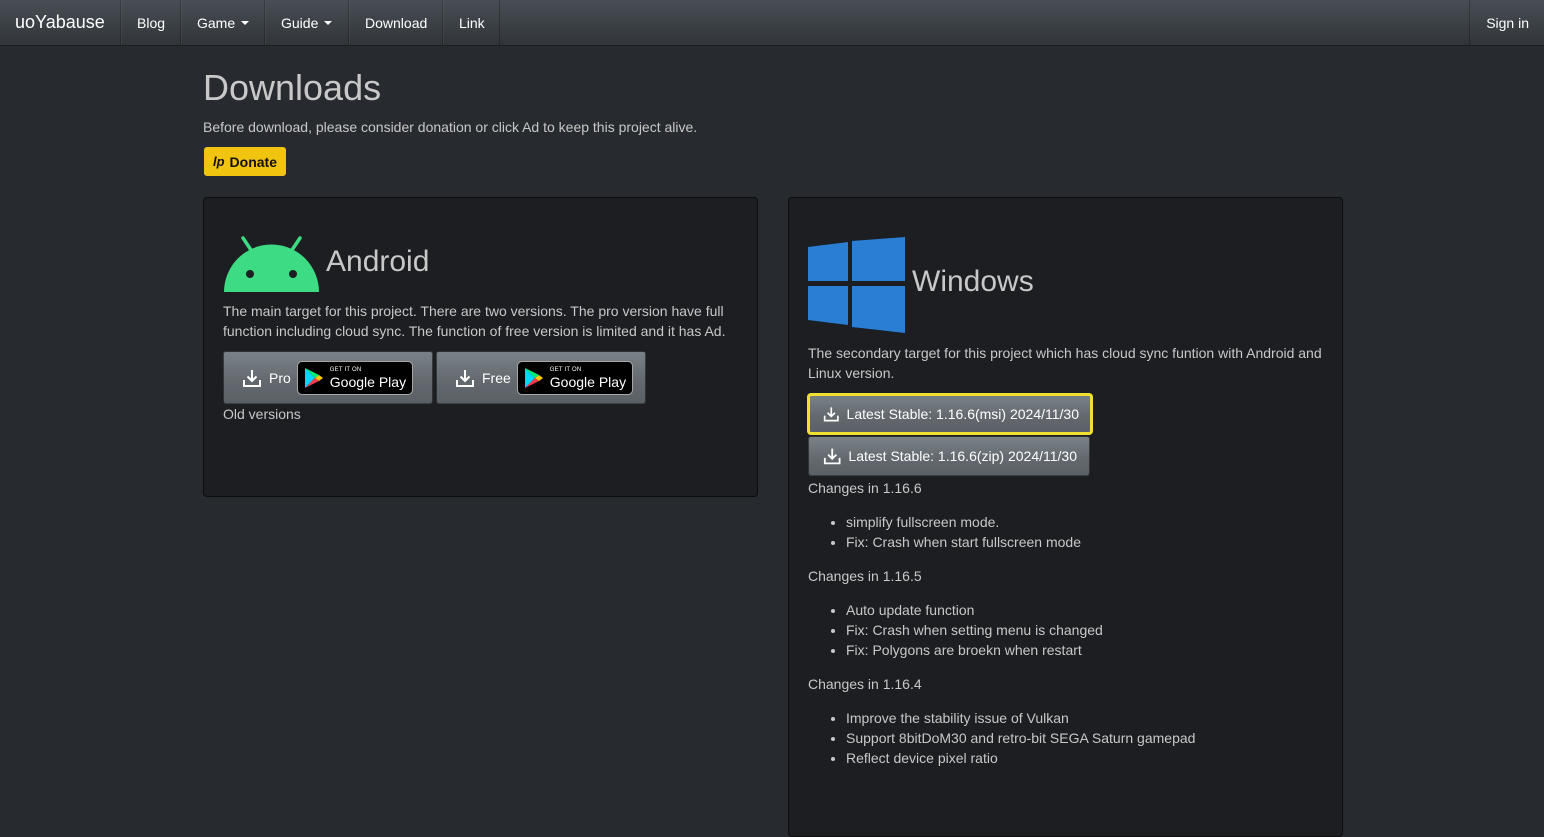  Describe the element at coordinates (216, 22) in the screenshot. I see `nav-game-label: Game` at that location.